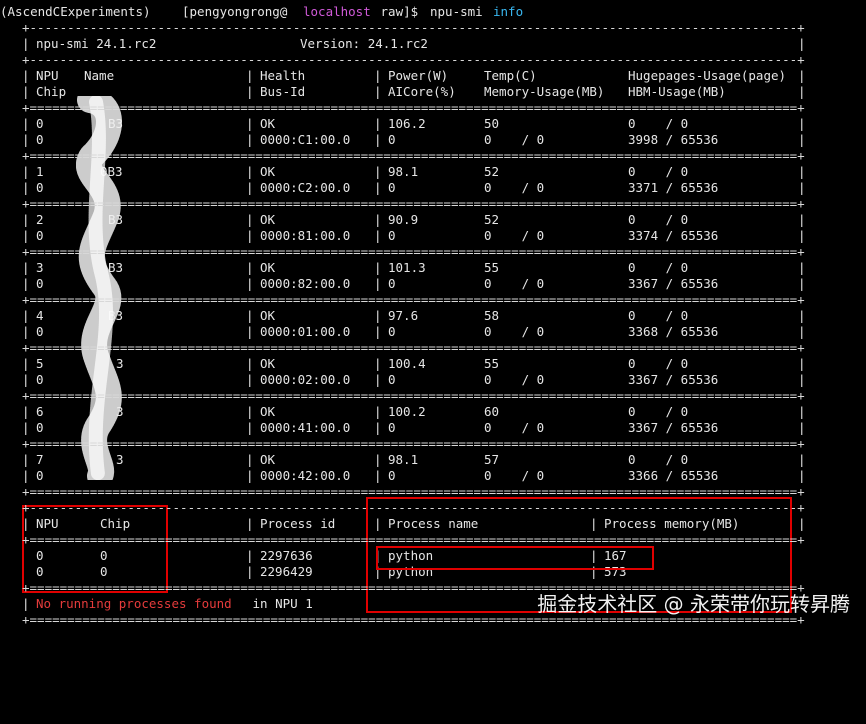 The image size is (866, 724). Describe the element at coordinates (673, 139) in the screenshot. I see `hbm-value: 3998 / 65536` at that location.